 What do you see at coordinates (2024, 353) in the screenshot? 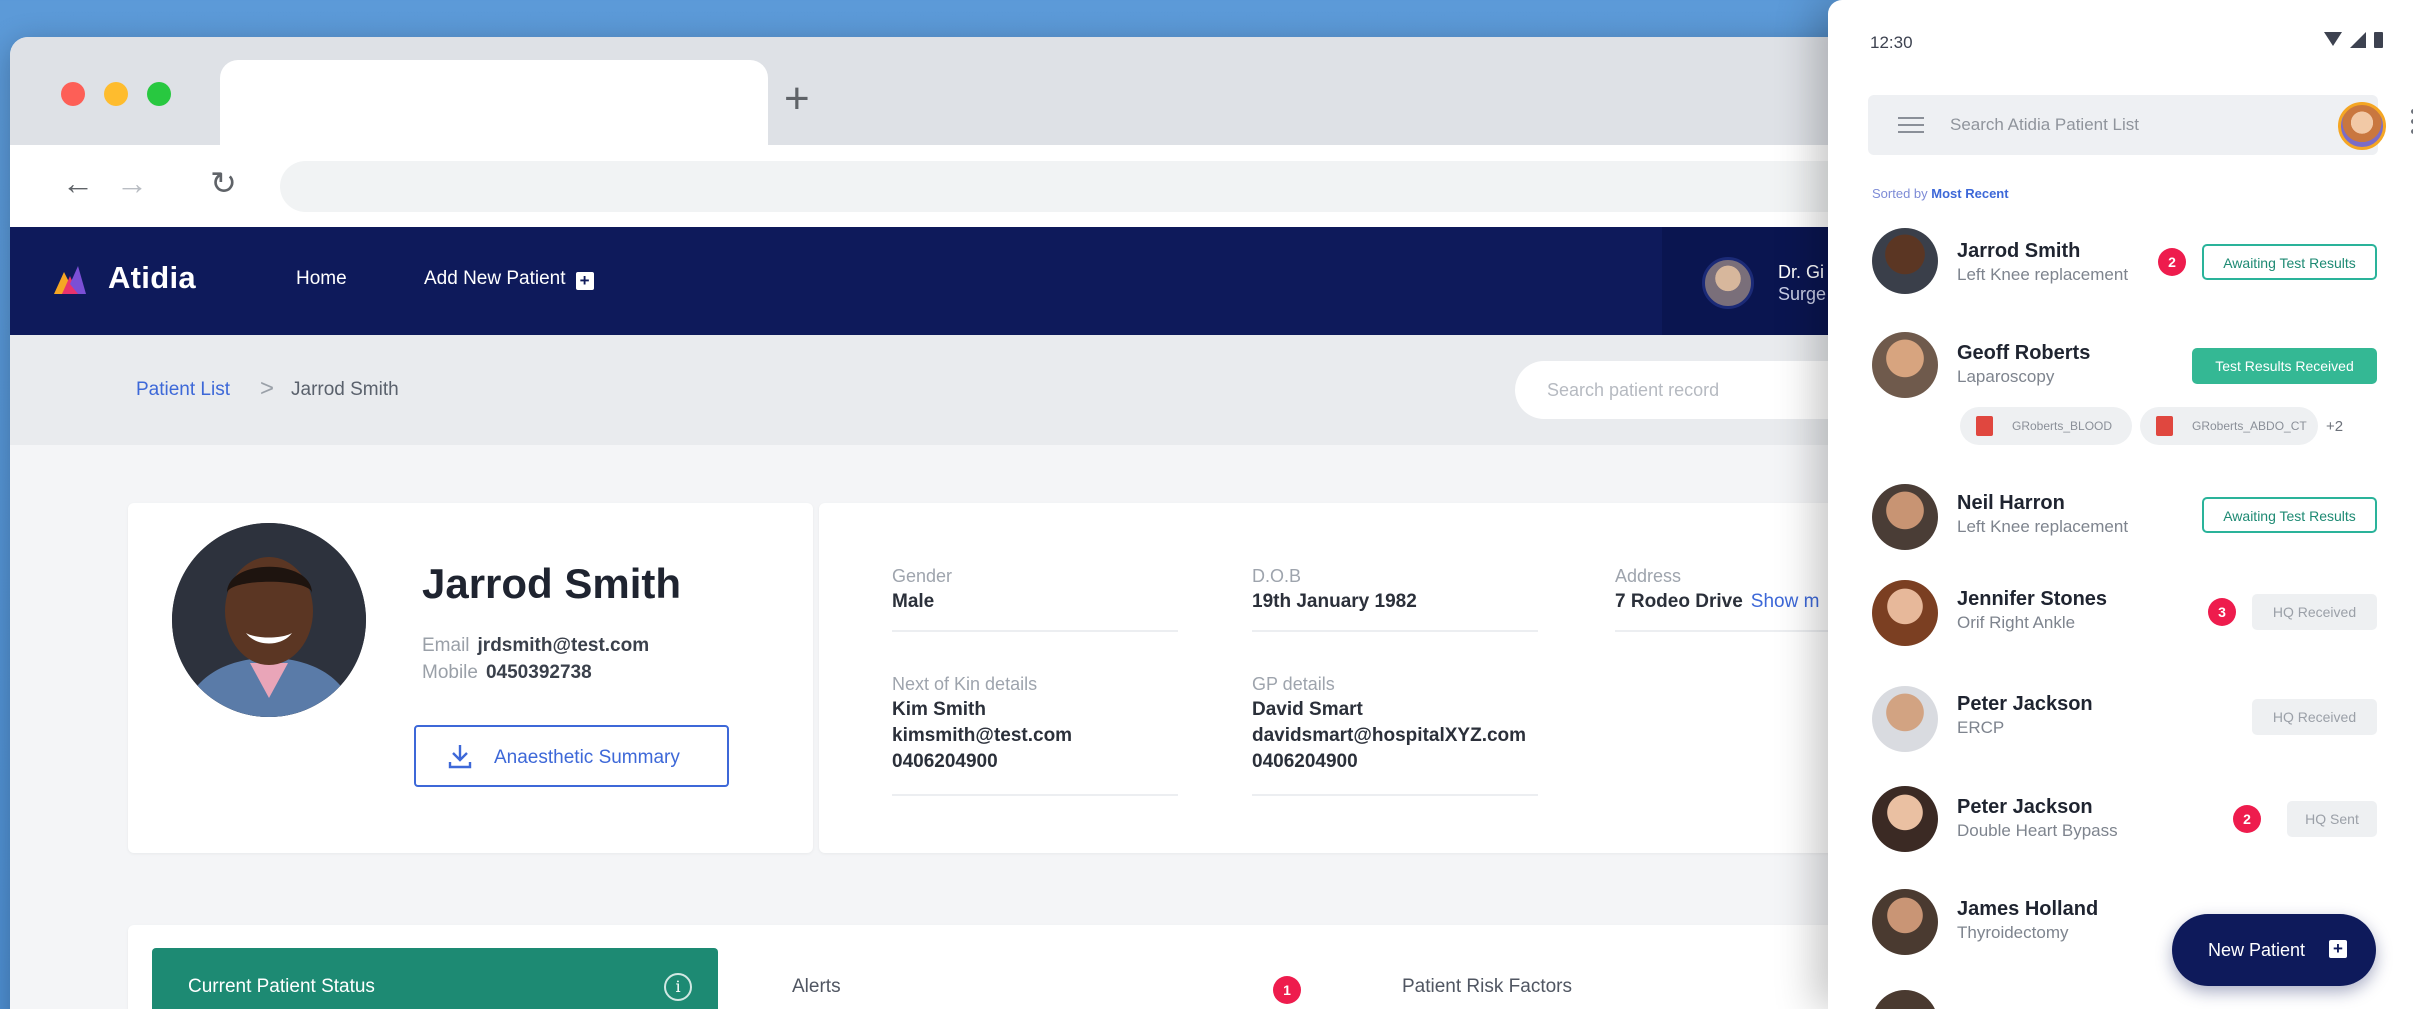
I see `patient-name: Geoff Roberts` at bounding box center [2024, 353].